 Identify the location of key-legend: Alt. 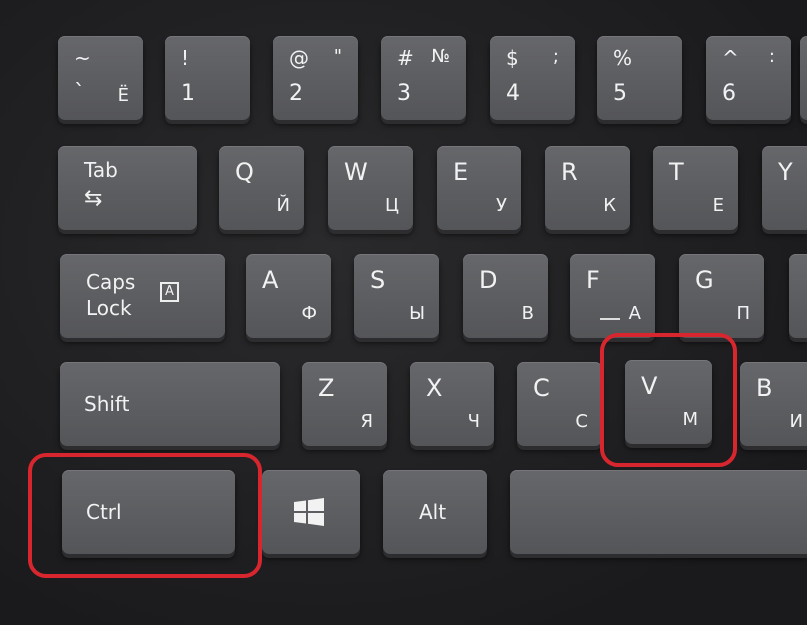
(433, 512).